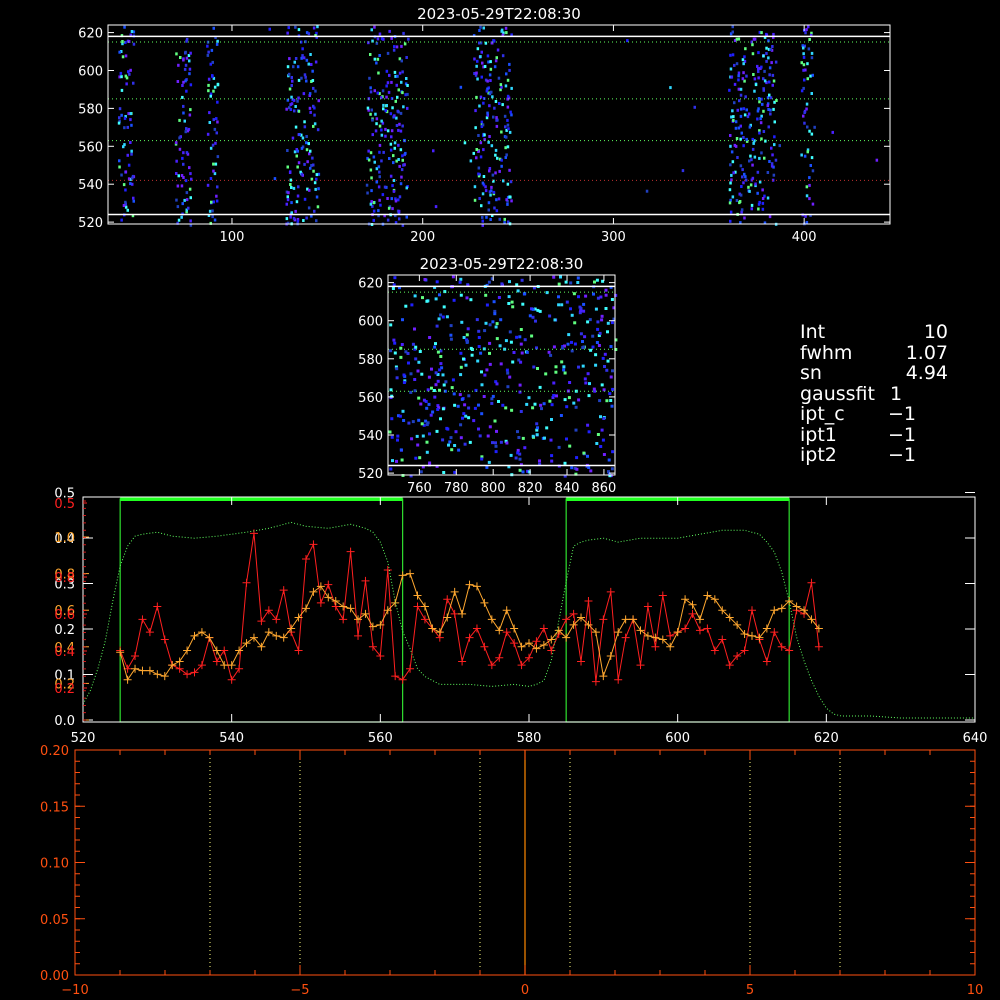 This screenshot has height=1000, width=1000. Describe the element at coordinates (604, 488) in the screenshot. I see `x-tick-label: 860` at that location.